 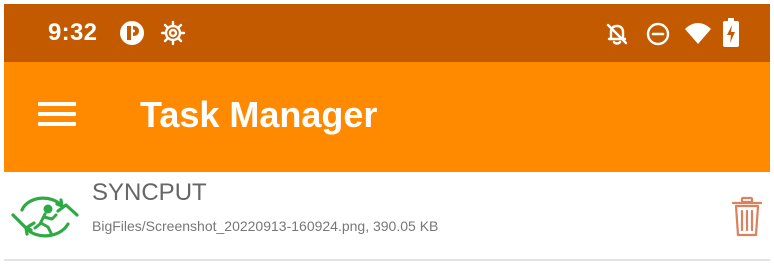 I want to click on menu-button, so click(x=57, y=114).